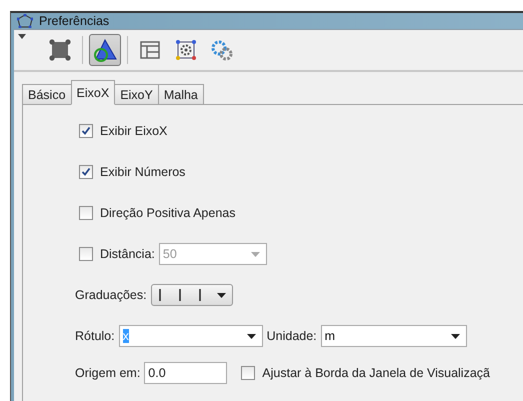 This screenshot has width=523, height=401. Describe the element at coordinates (134, 131) in the screenshot. I see `checkbox-label: Exibir EixoX` at that location.